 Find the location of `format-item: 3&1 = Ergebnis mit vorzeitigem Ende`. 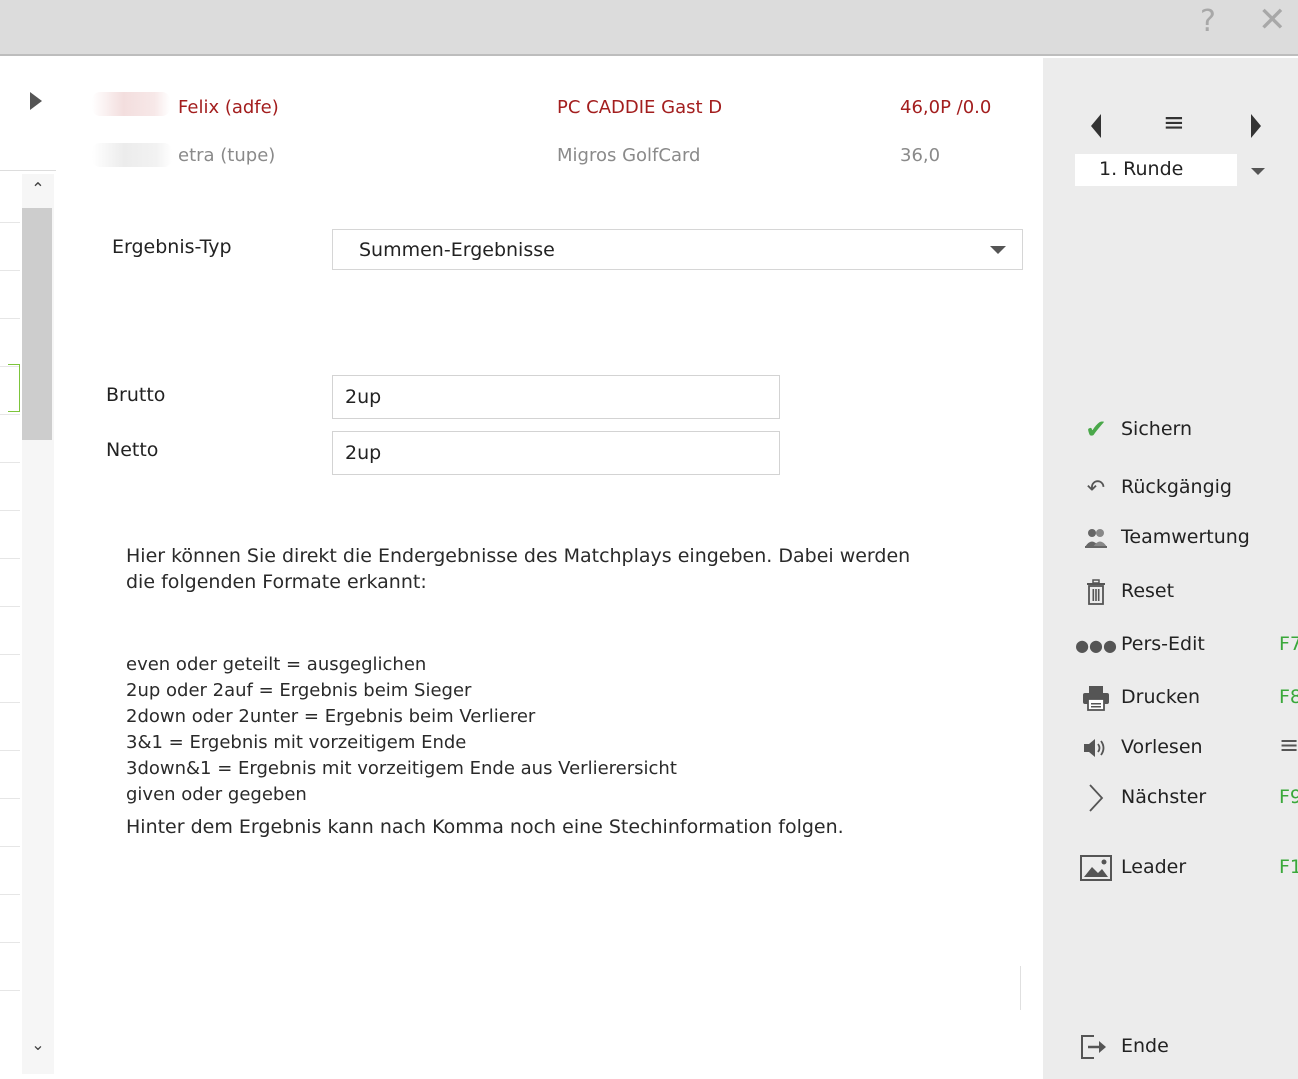

format-item: 3&1 = Ergebnis mit vorzeitigem Ende is located at coordinates (296, 742).